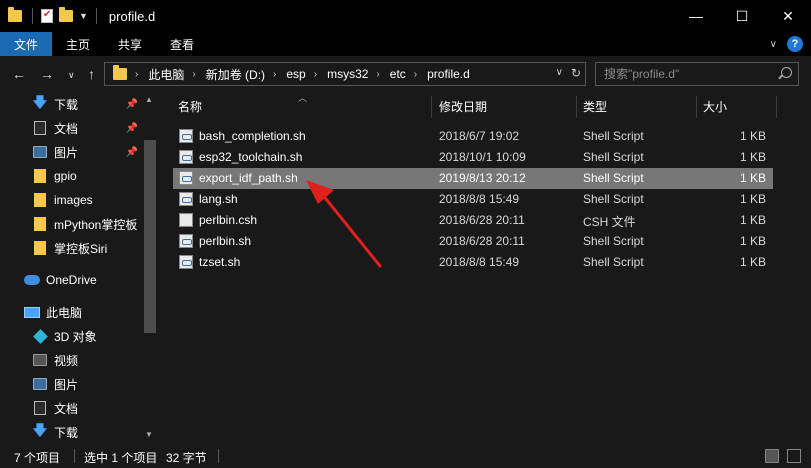  Describe the element at coordinates (71, 336) in the screenshot. I see `sidebar-item-3d-objects: 3D 对象` at that location.